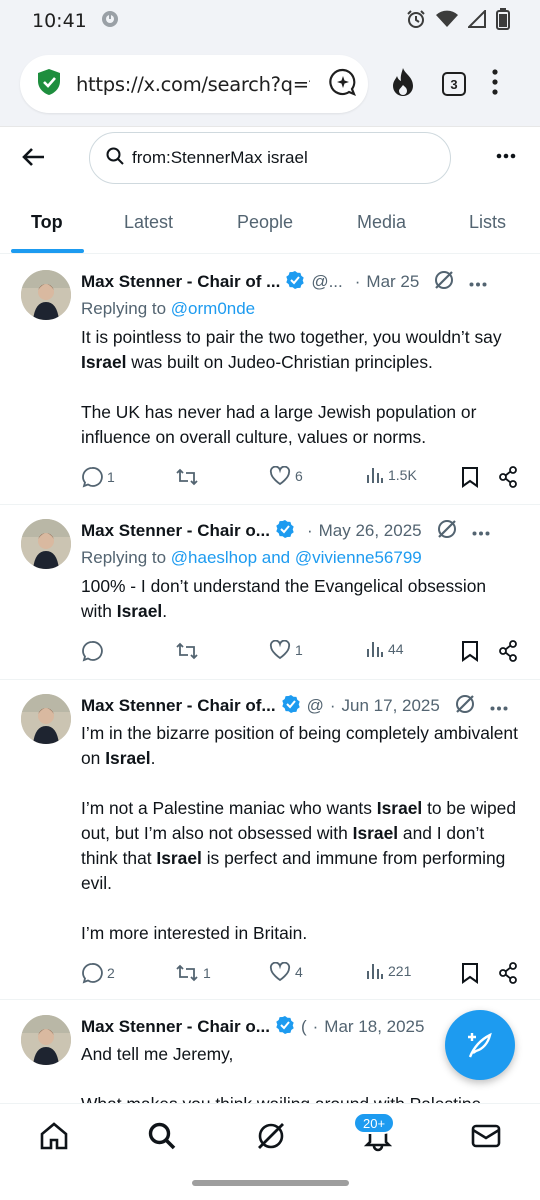  What do you see at coordinates (385, 649) in the screenshot?
I see `views-button: 44` at bounding box center [385, 649].